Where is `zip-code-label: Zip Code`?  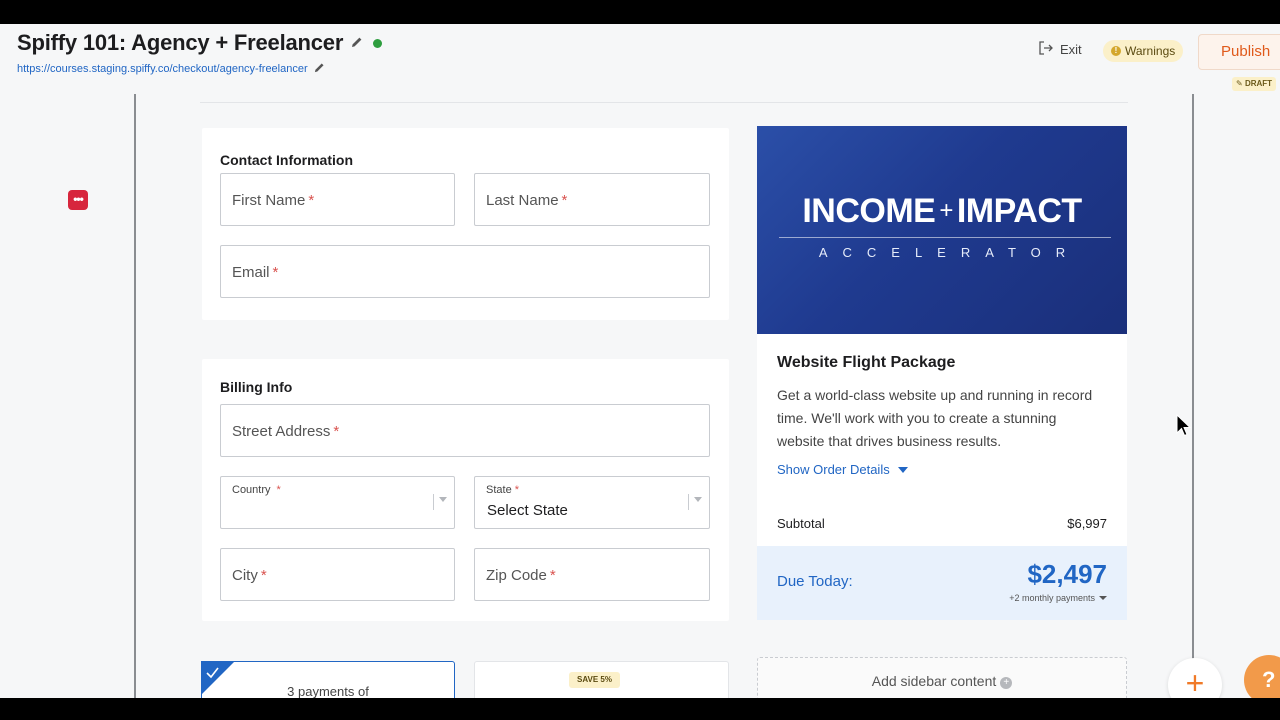
zip-code-label: Zip Code is located at coordinates (516, 575).